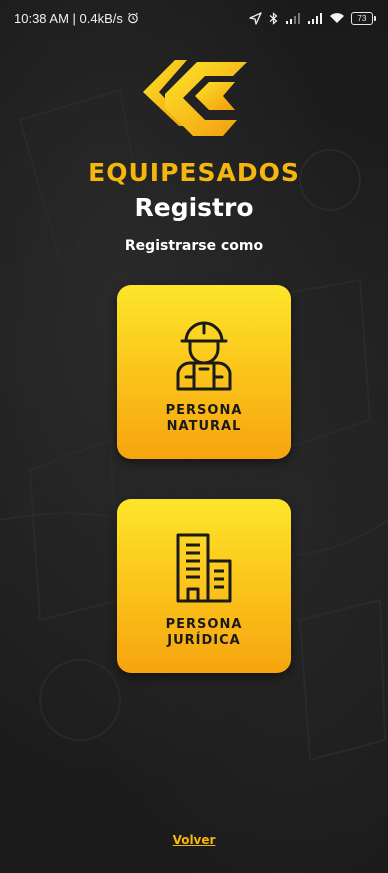  I want to click on persona-natural-label: PERSONA NATURAL, so click(204, 419).